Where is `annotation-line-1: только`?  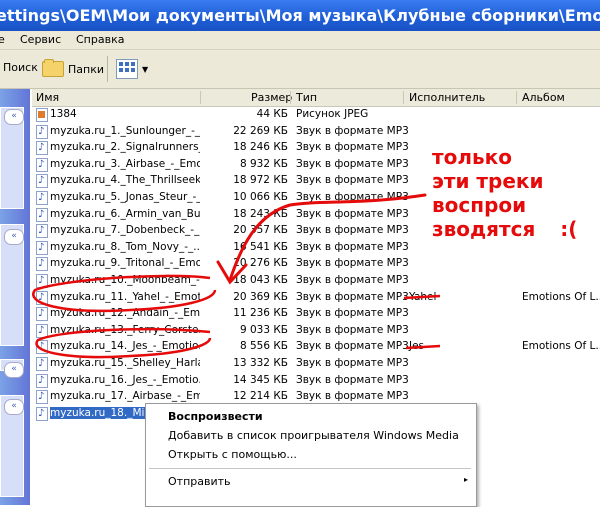 annotation-line-1: только is located at coordinates (472, 157).